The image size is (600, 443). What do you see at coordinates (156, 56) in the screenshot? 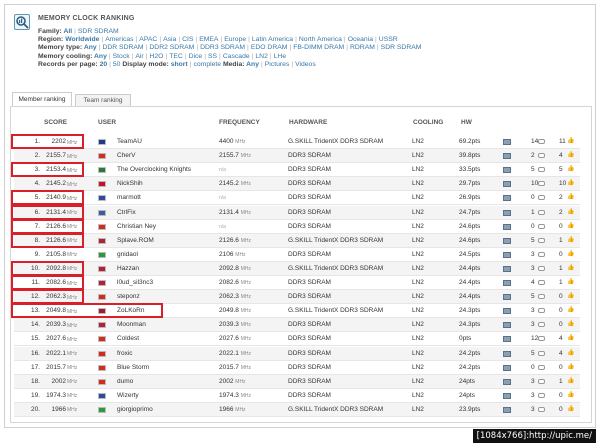
I see `filter-option: H2O` at bounding box center [156, 56].